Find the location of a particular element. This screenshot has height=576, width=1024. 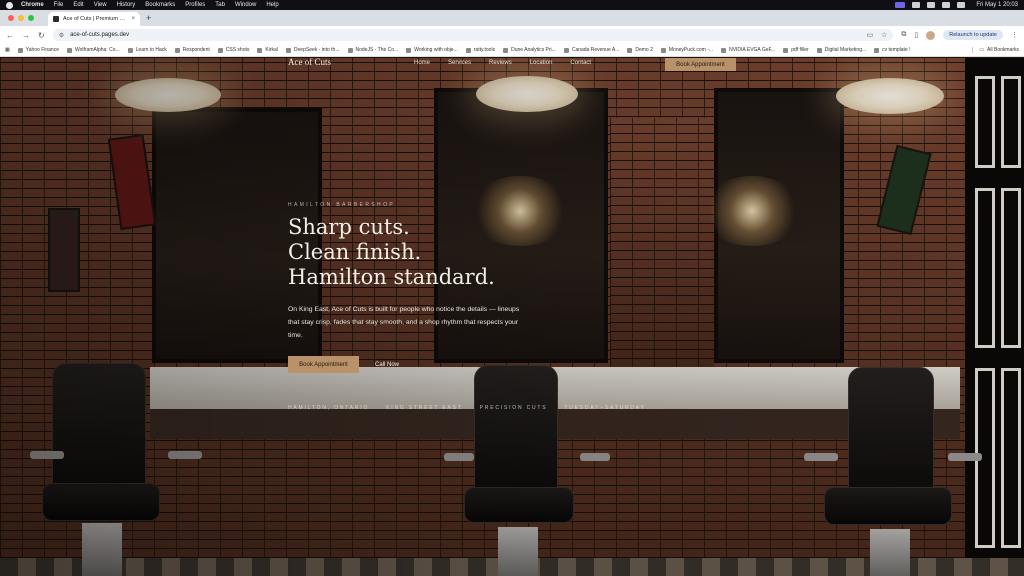

side-panel-icon: ▯ is located at coordinates (916, 35).